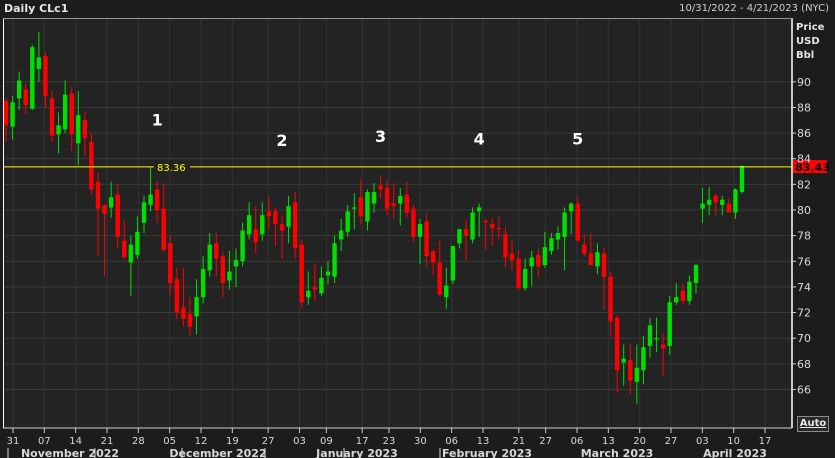 This screenshot has width=835, height=458. Describe the element at coordinates (380, 136) in the screenshot. I see `wave-label: 3` at that location.